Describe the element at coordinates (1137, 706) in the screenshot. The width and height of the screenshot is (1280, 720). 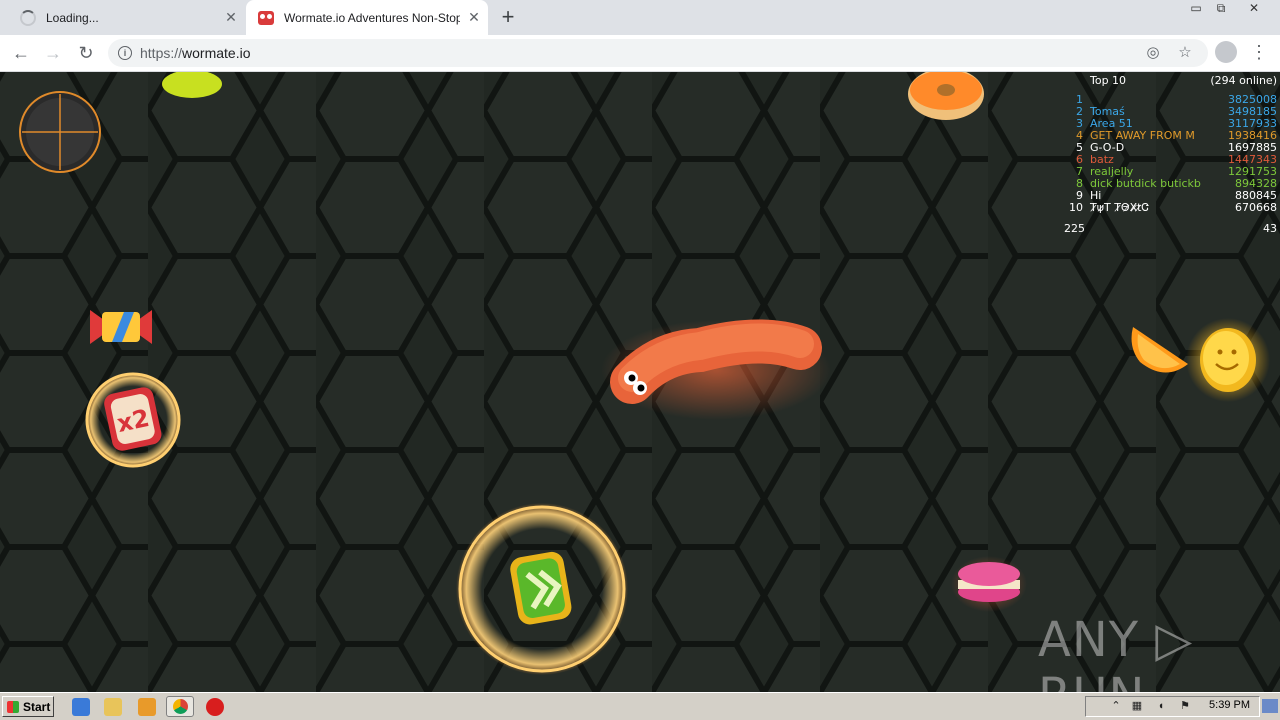
I see `network-icon: ▦` at that location.